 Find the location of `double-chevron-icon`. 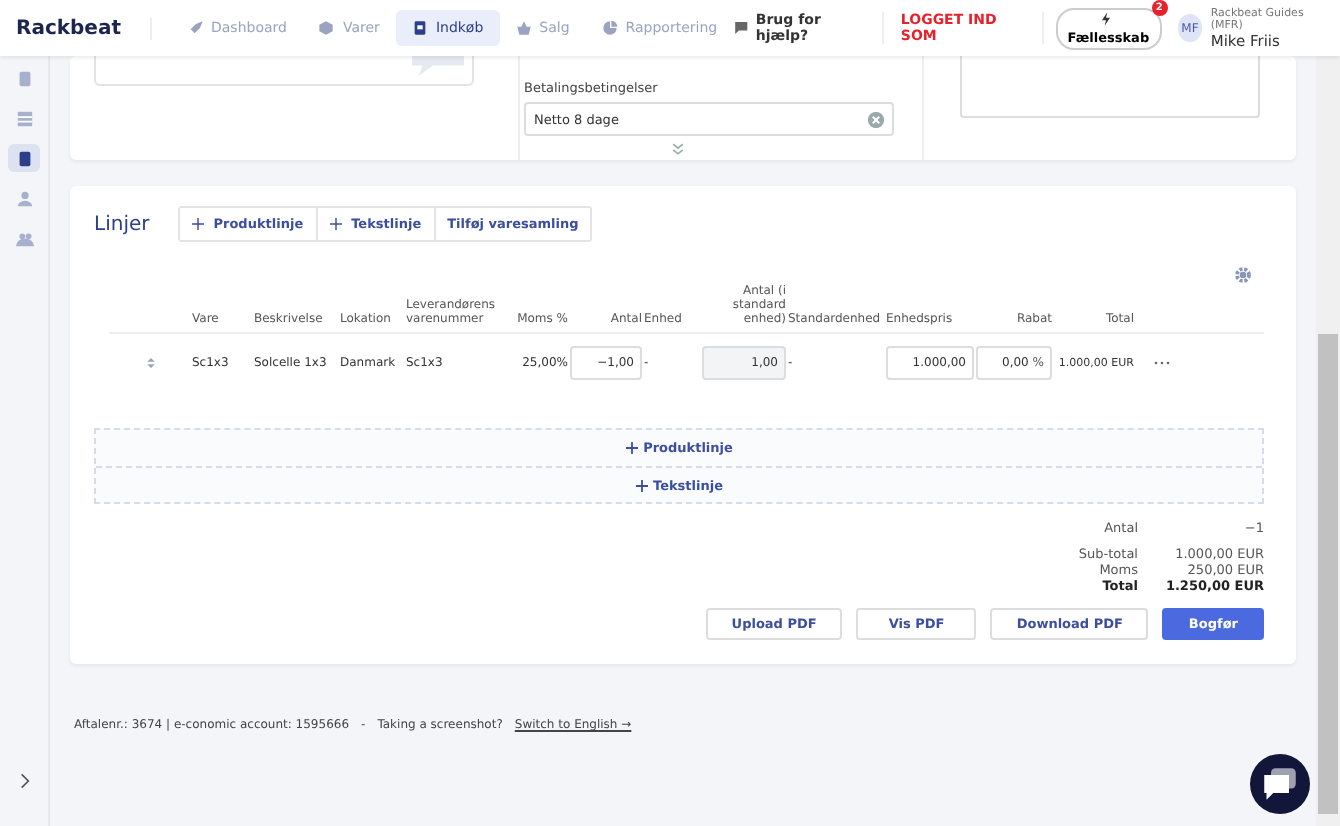

double-chevron-icon is located at coordinates (678, 149).